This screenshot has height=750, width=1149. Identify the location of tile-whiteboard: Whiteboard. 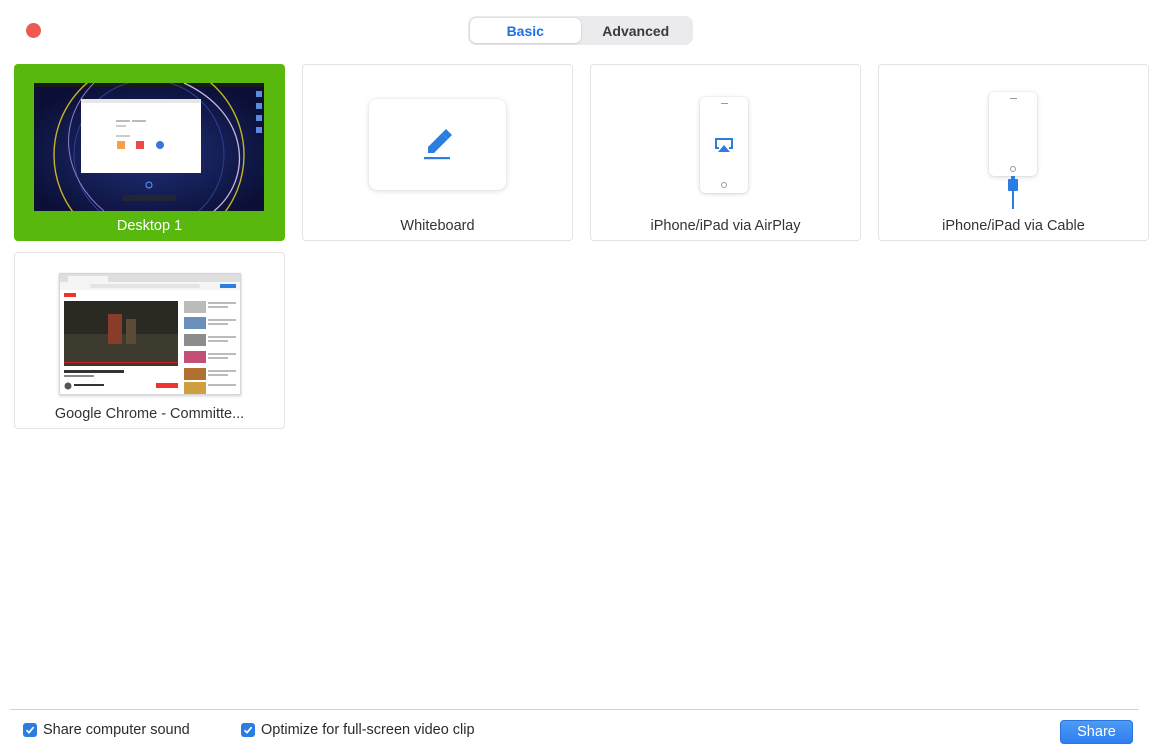
(437, 152).